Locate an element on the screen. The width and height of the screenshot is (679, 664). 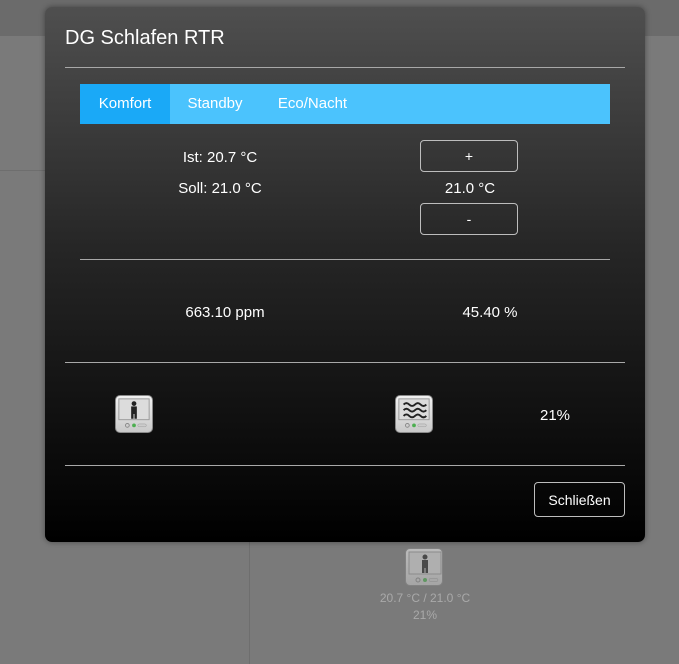
close-button: Schließen is located at coordinates (579, 499).